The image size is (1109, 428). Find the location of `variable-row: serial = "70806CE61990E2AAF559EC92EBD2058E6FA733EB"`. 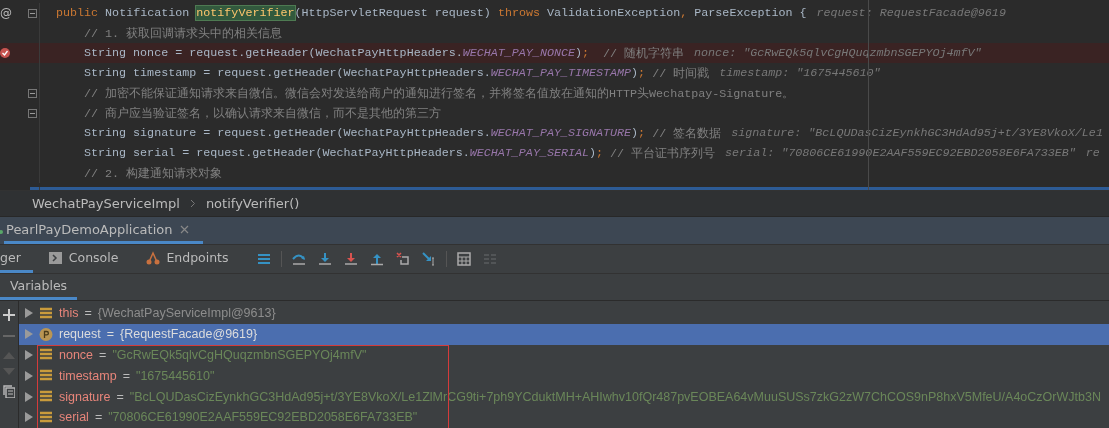

variable-row: serial = "70806CE61990E2AAF559EC92EBD2058E6FA733EB" is located at coordinates (564, 417).